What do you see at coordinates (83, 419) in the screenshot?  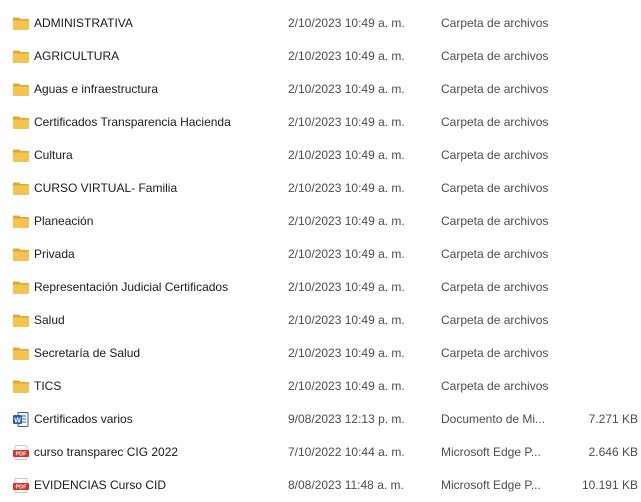 I see `file-name: Certificados varios` at bounding box center [83, 419].